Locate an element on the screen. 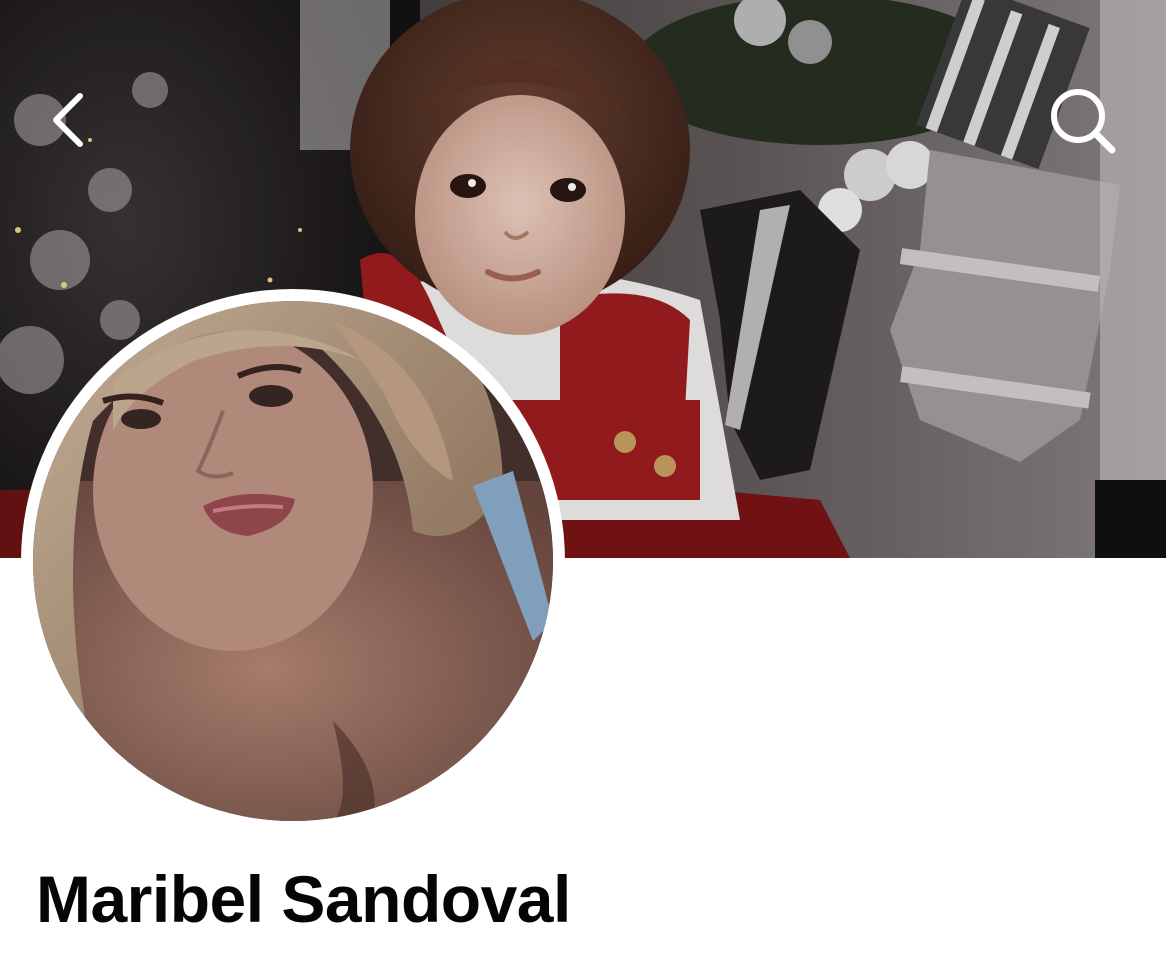 The width and height of the screenshot is (1166, 955). search-icon is located at coordinates (1083, 121).